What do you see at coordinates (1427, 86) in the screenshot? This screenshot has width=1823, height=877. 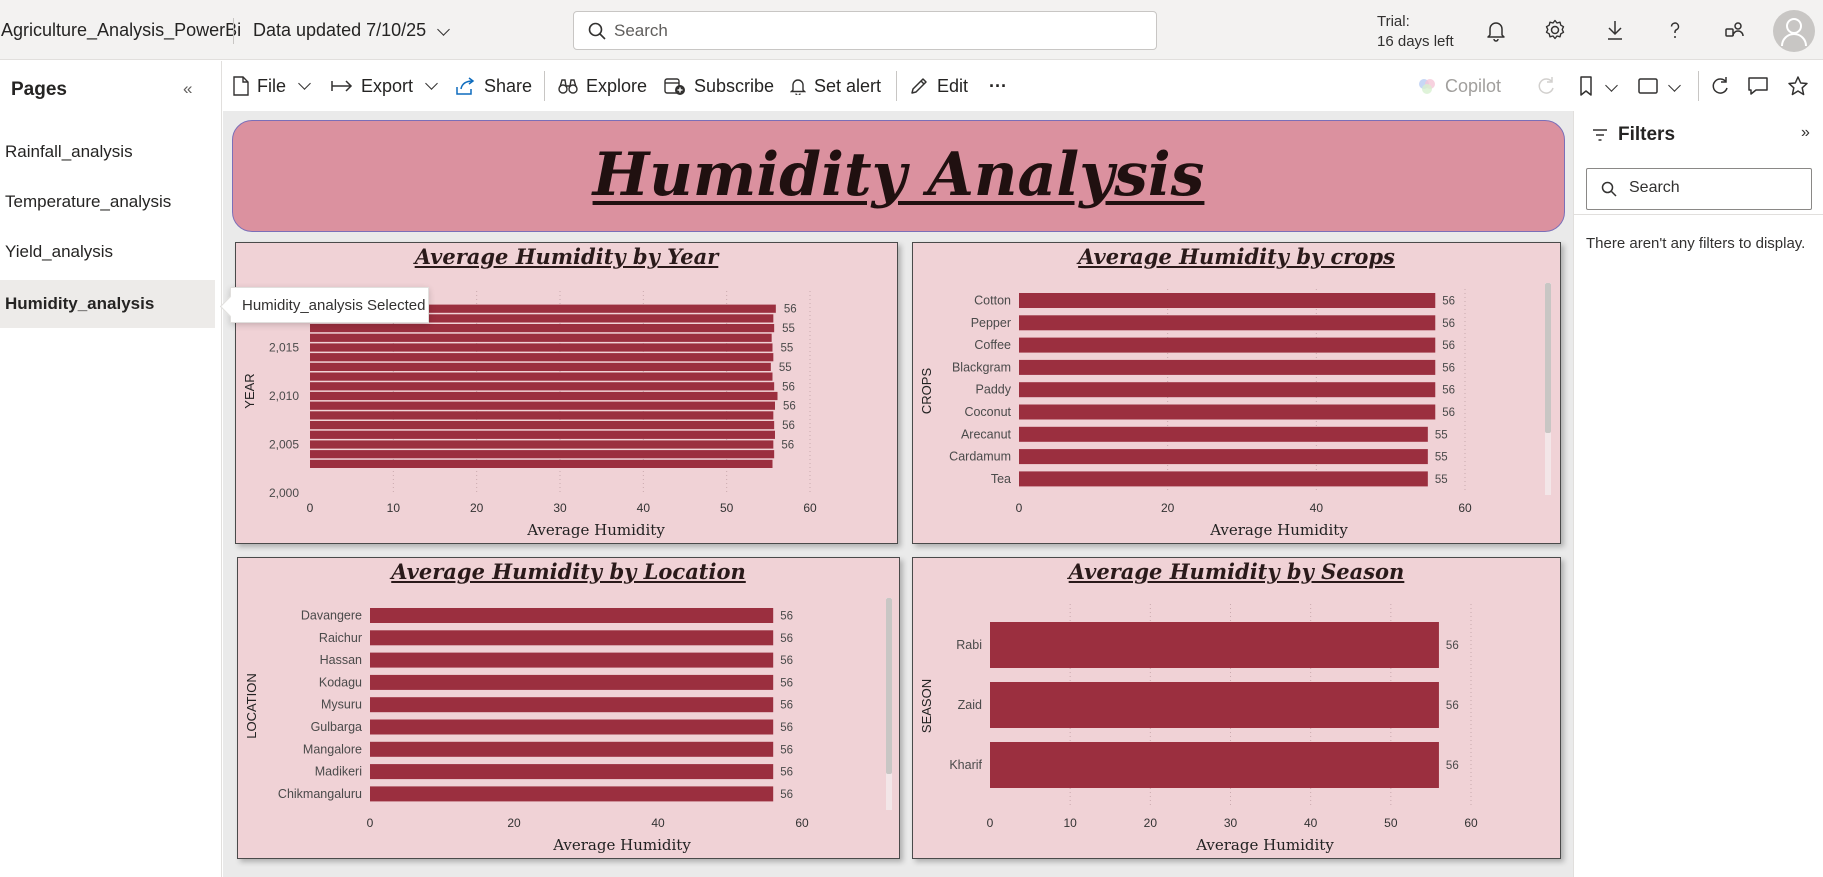 I see `copilot-icon` at bounding box center [1427, 86].